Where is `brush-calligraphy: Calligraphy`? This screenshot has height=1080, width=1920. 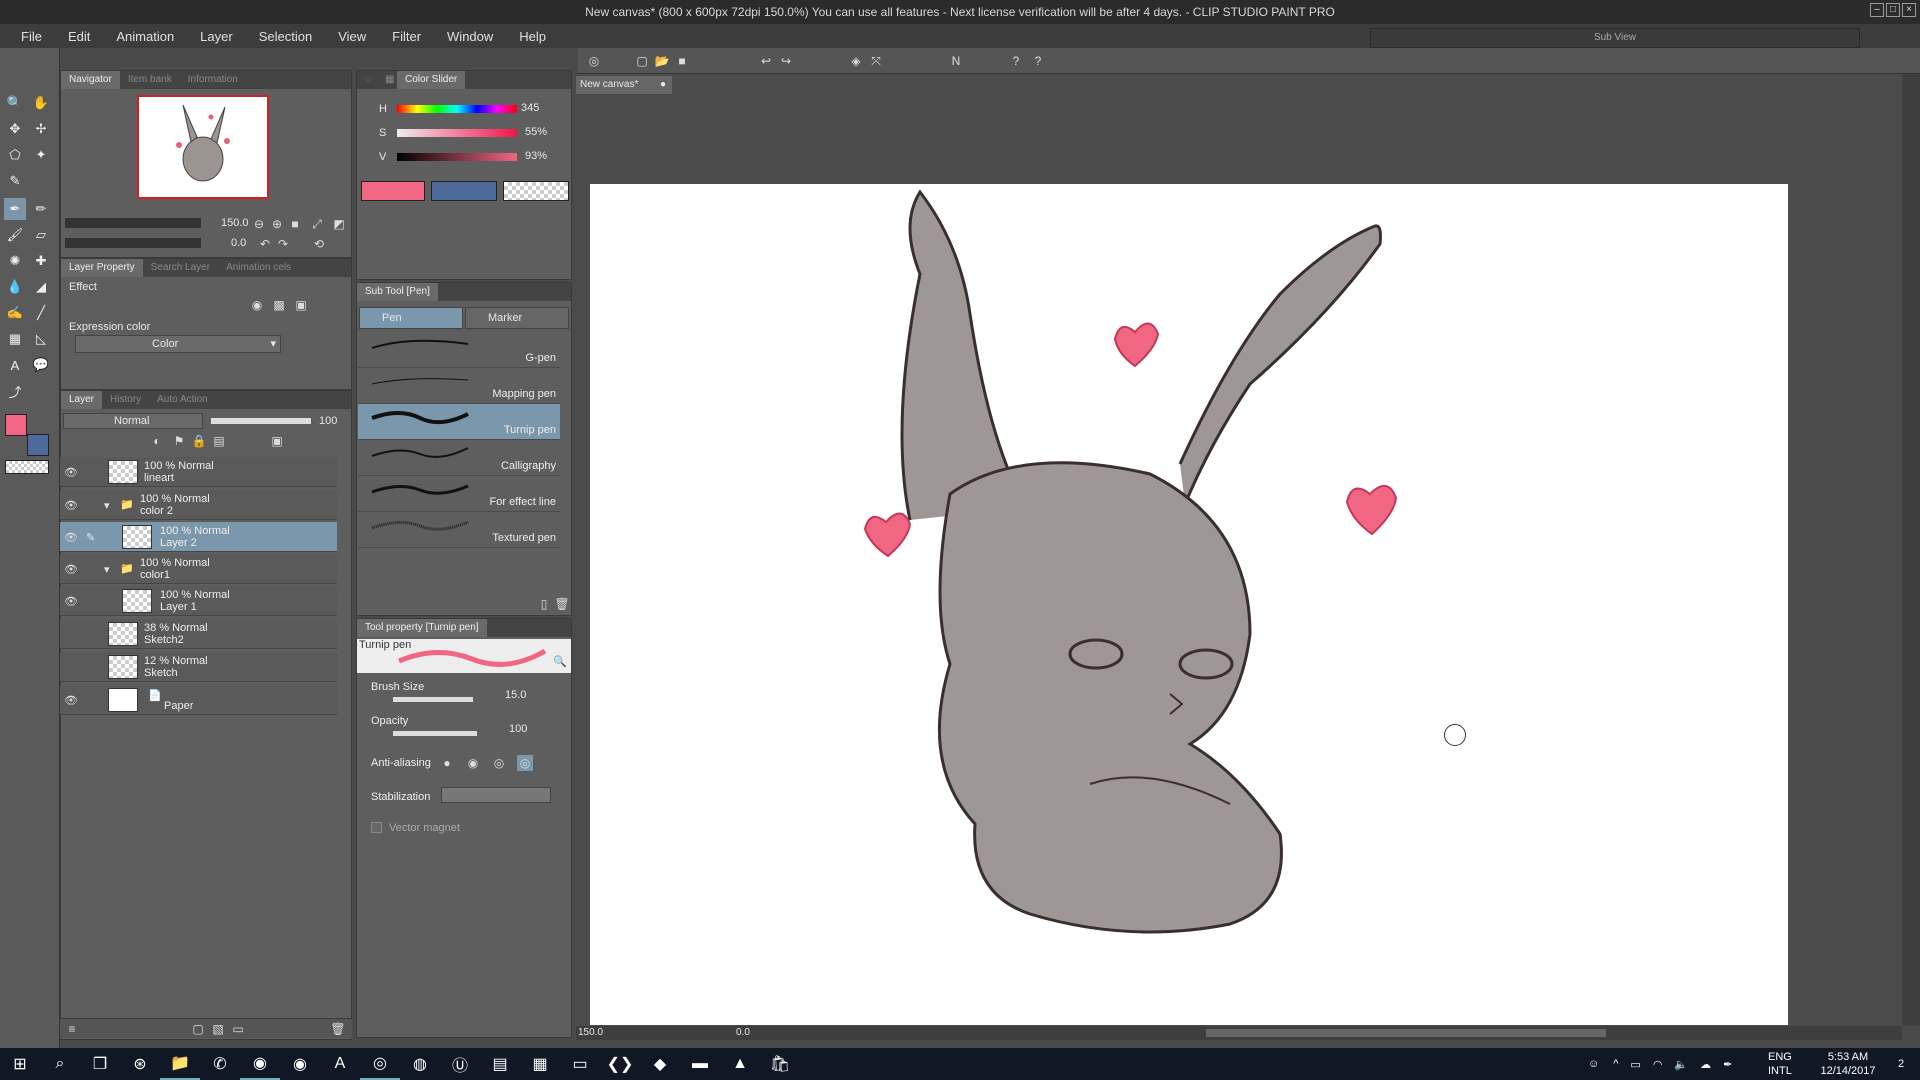 brush-calligraphy: Calligraphy is located at coordinates (459, 458).